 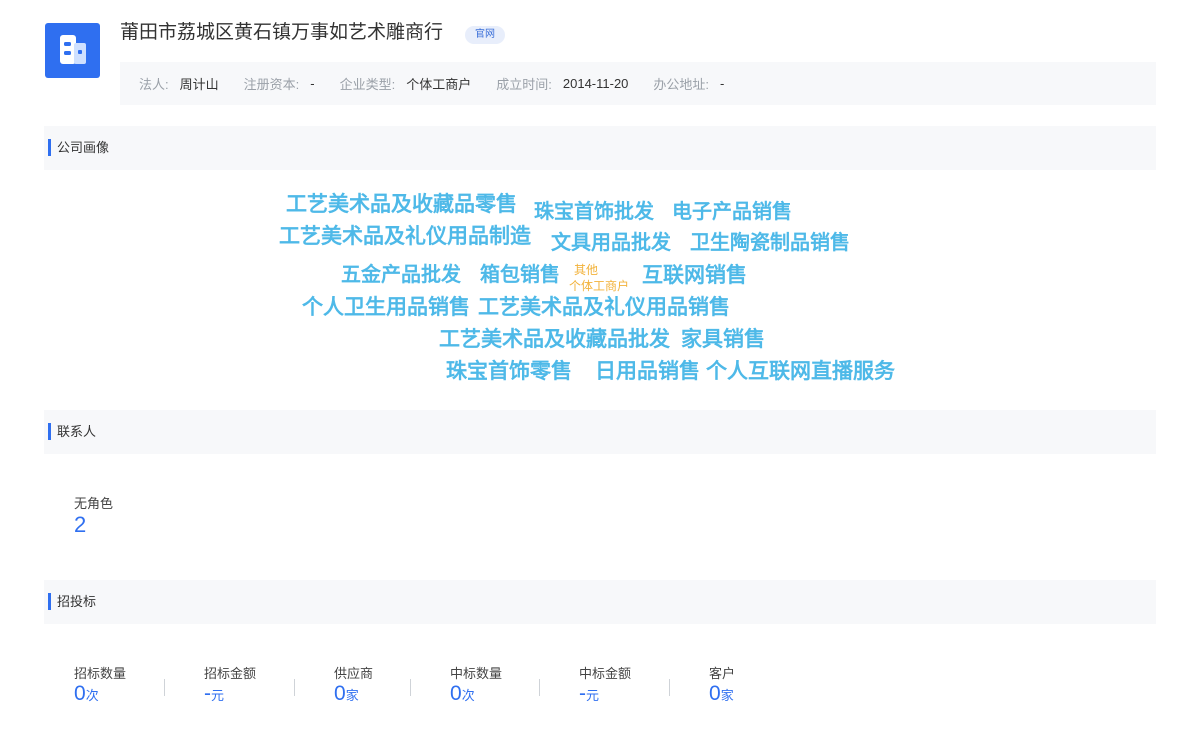 I want to click on keyword: 文具用品批发, so click(x=611, y=243).